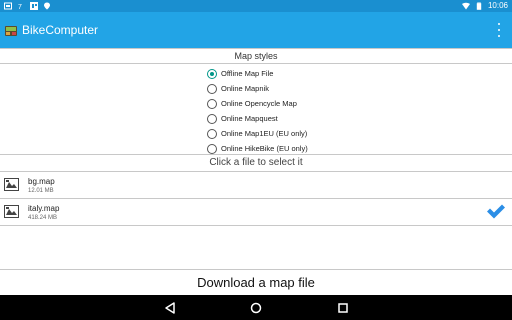 Image resolution: width=512 pixels, height=320 pixels. I want to click on file-name: italy.map, so click(44, 208).